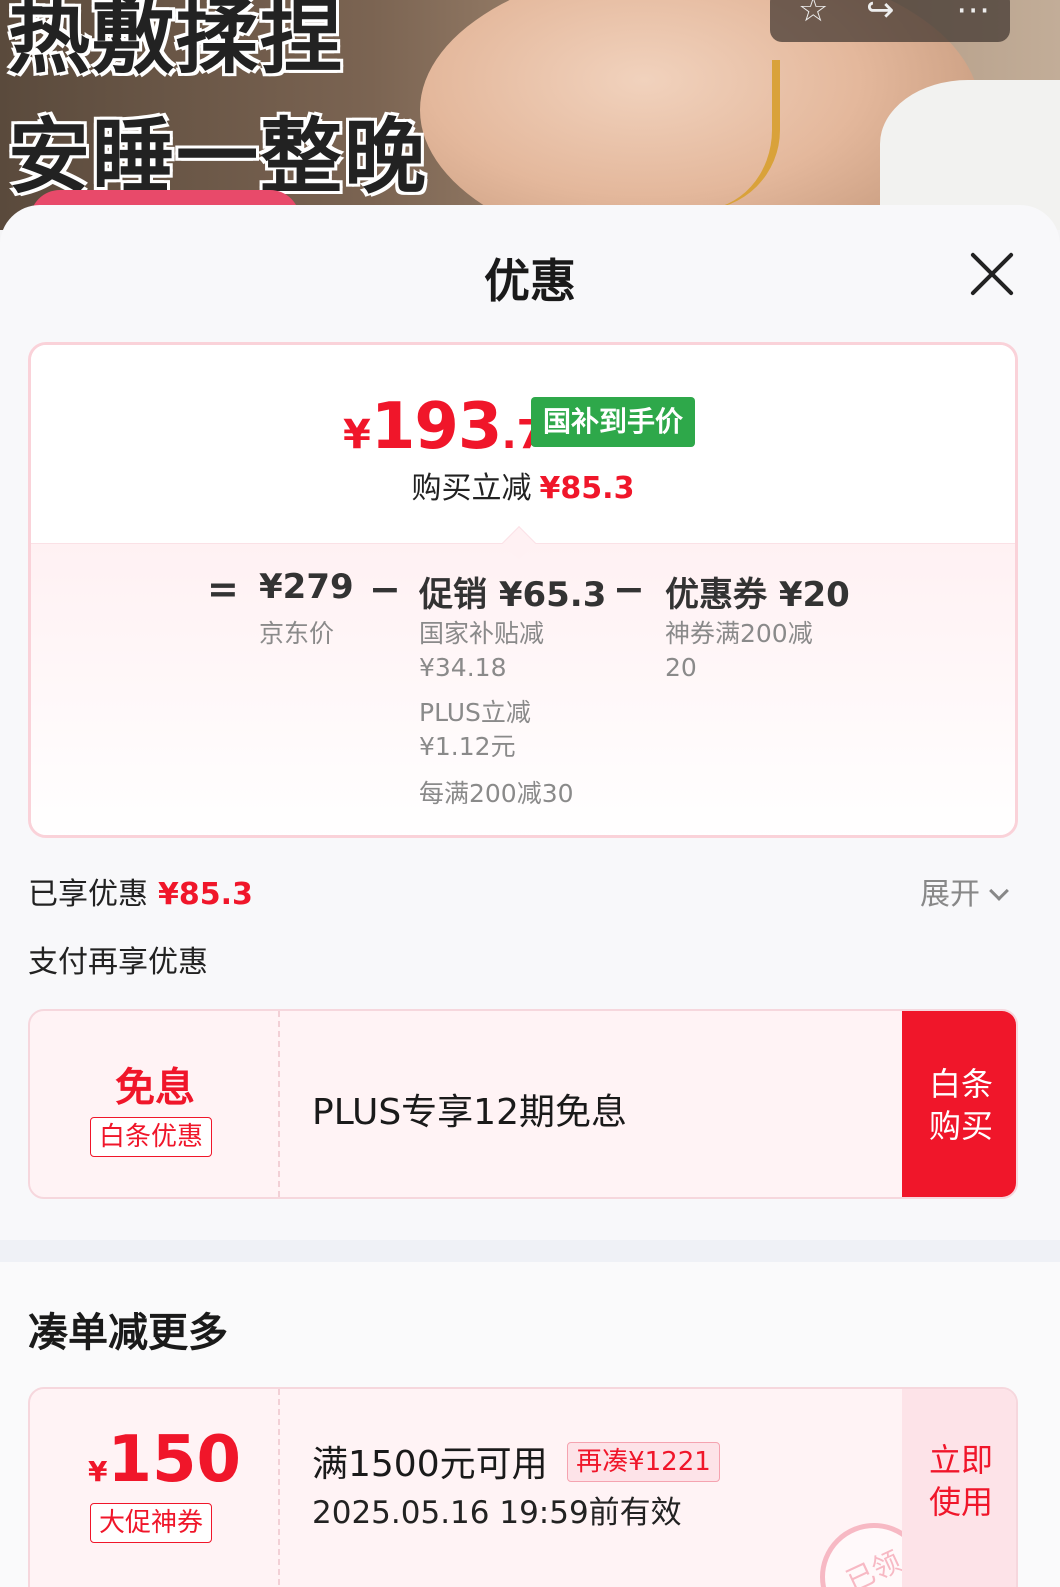 The height and width of the screenshot is (1587, 1060). Describe the element at coordinates (739, 633) in the screenshot. I see `coupon-rule: 神券满200减` at that location.